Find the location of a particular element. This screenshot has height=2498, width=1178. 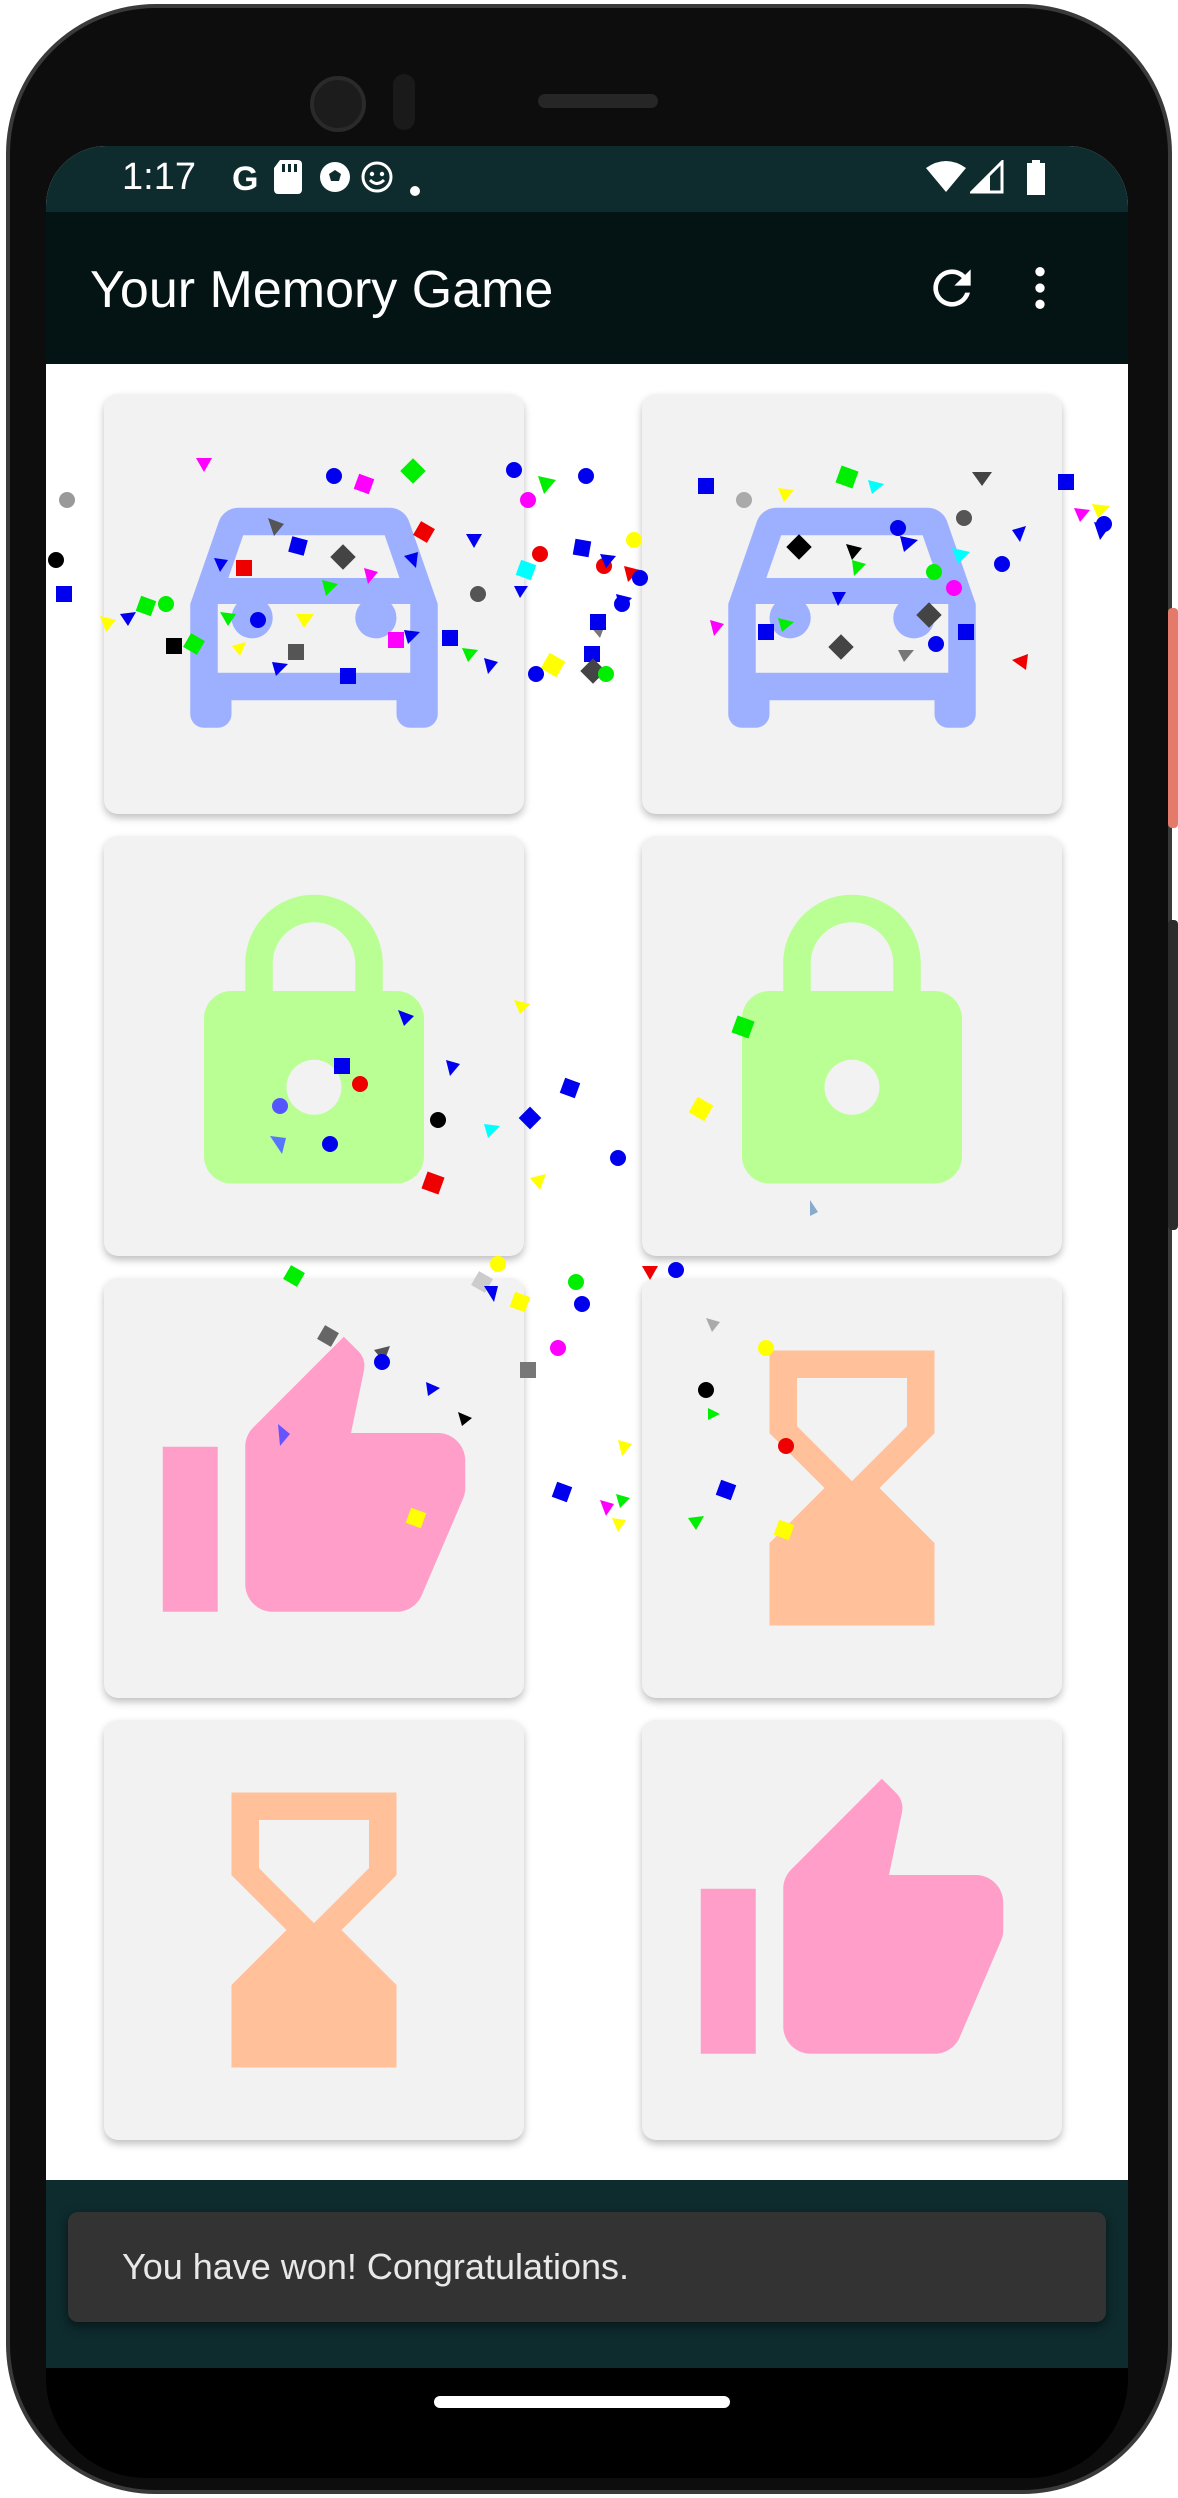

refresh-icon is located at coordinates (952, 288).